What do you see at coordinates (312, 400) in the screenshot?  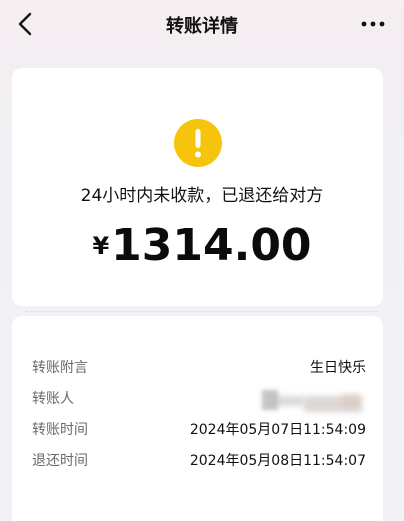 I see `sender-name-redacted` at bounding box center [312, 400].